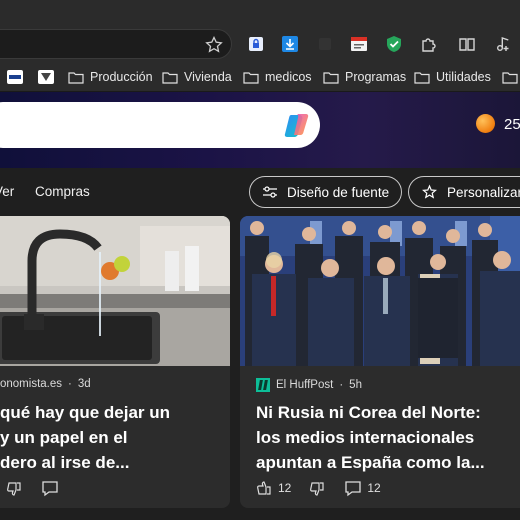 The height and width of the screenshot is (520, 520). I want to click on bookmark-folder-medicos: medicos, so click(277, 77).